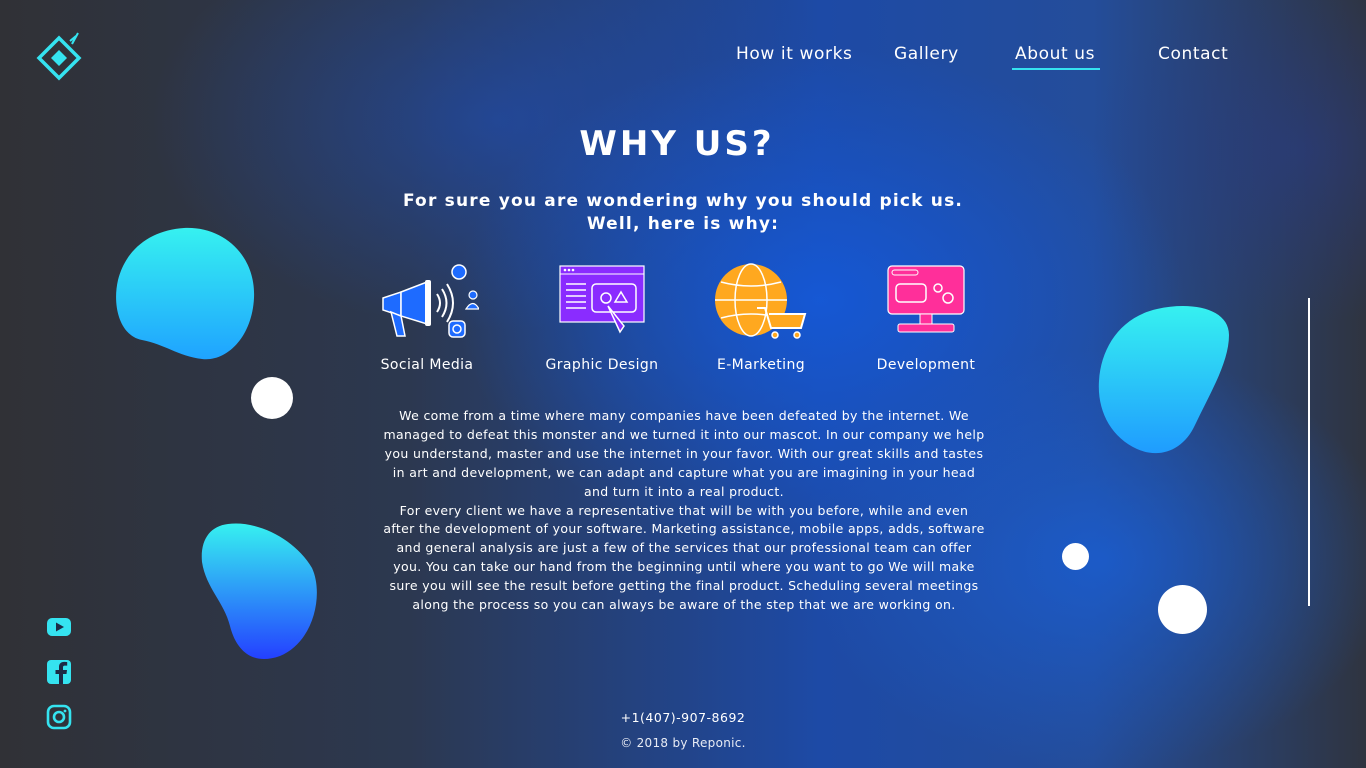  I want to click on nav-active-indicator, so click(1056, 69).